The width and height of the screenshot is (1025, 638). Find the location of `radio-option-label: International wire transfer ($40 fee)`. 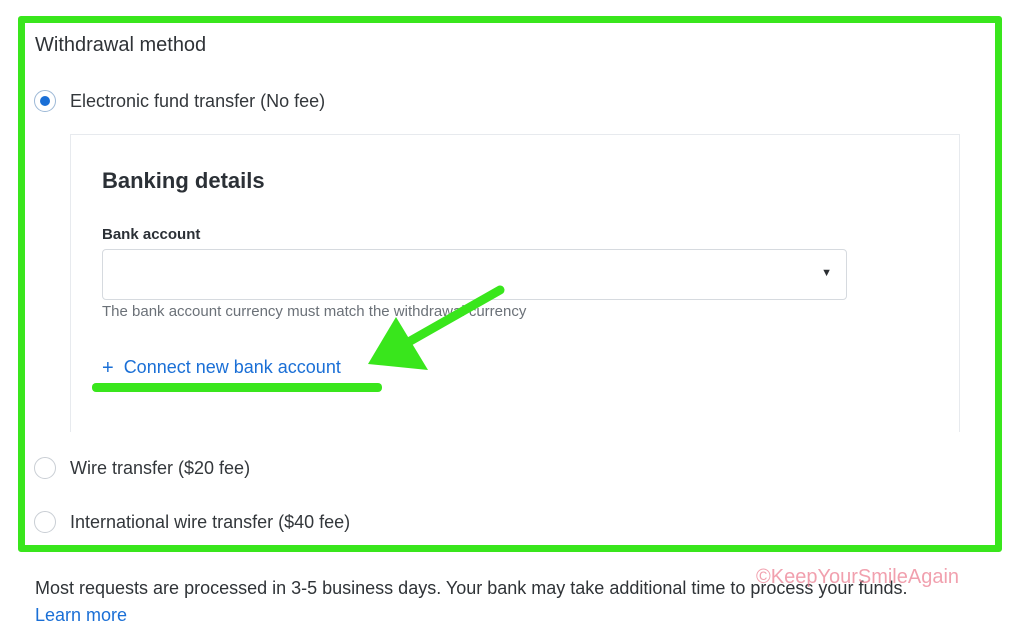

radio-option-label: International wire transfer ($40 fee) is located at coordinates (210, 521).